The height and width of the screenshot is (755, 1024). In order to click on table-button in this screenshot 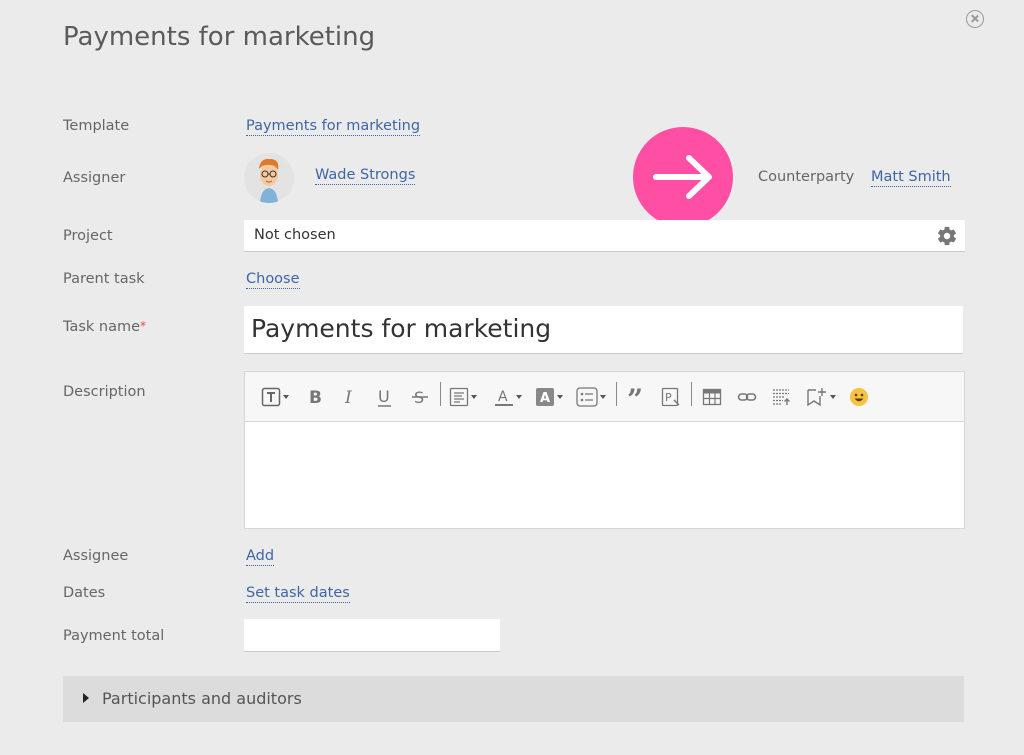, I will do `click(712, 397)`.